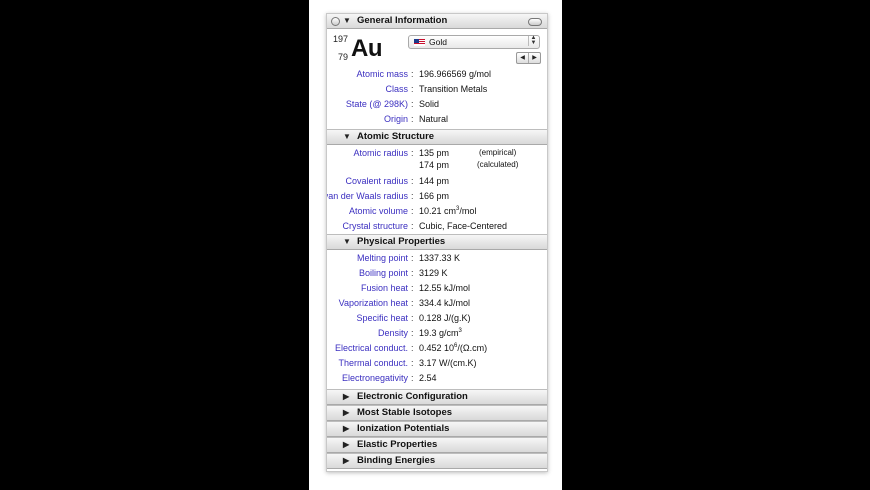 Image resolution: width=870 pixels, height=490 pixels. Describe the element at coordinates (445, 303) in the screenshot. I see `property-value: 334.4 kJ/mol` at that location.